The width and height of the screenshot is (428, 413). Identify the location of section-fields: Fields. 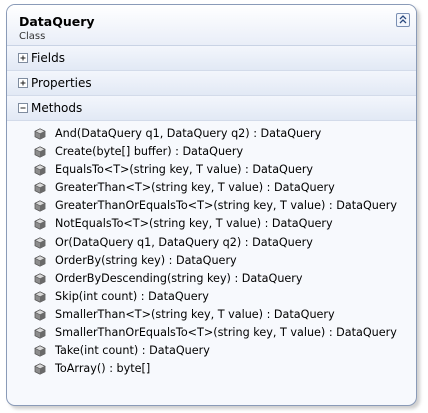
(211, 58).